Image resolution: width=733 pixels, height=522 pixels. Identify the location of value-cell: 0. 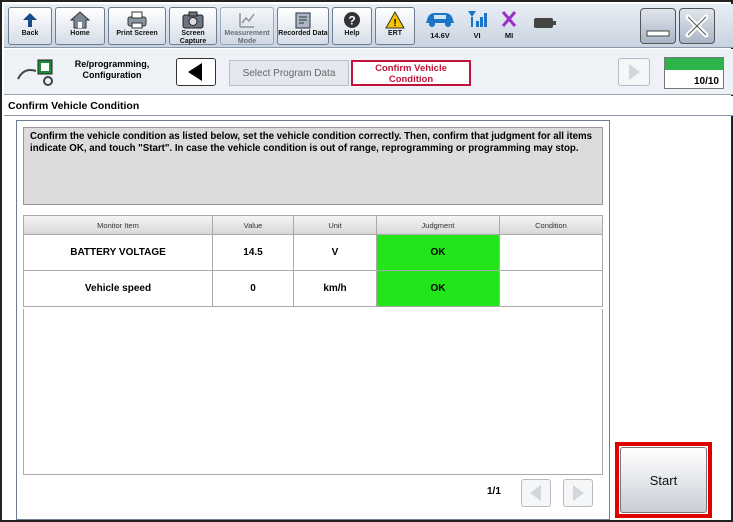
(253, 288).